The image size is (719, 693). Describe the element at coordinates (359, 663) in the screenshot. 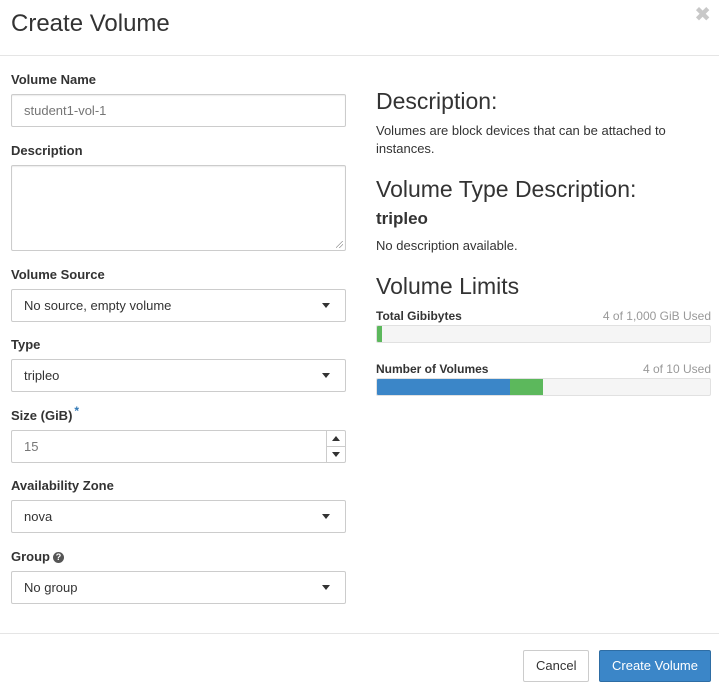

I see `modal-footer: Cancel Create Volume` at that location.